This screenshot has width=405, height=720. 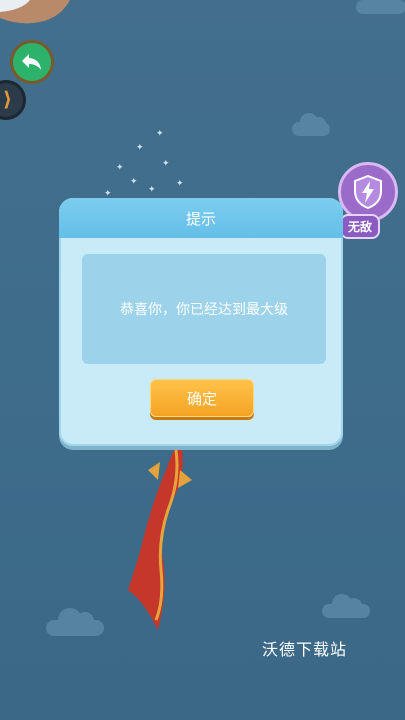 I want to click on side-menu-button, so click(x=13, y=100).